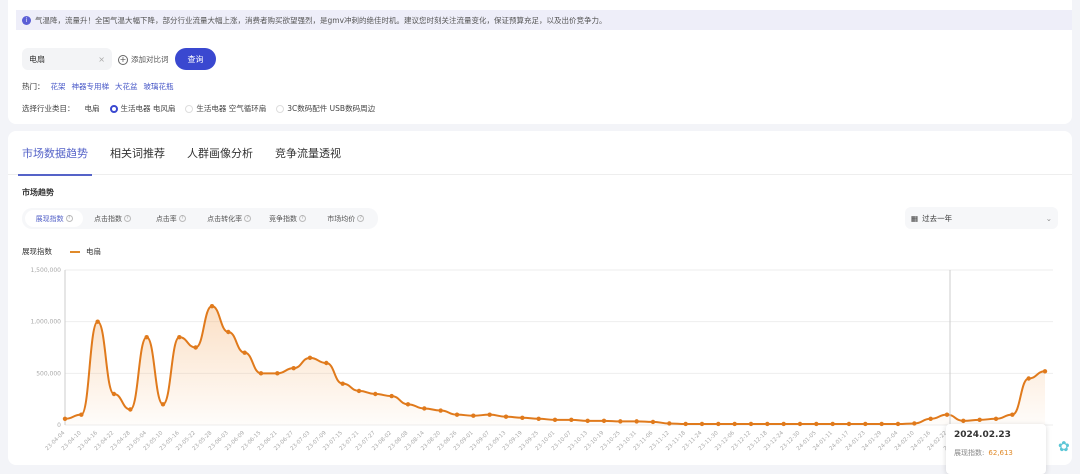 This screenshot has height=474, width=1080. Describe the element at coordinates (92, 108) in the screenshot. I see `category-keyword: 电扇` at that location.